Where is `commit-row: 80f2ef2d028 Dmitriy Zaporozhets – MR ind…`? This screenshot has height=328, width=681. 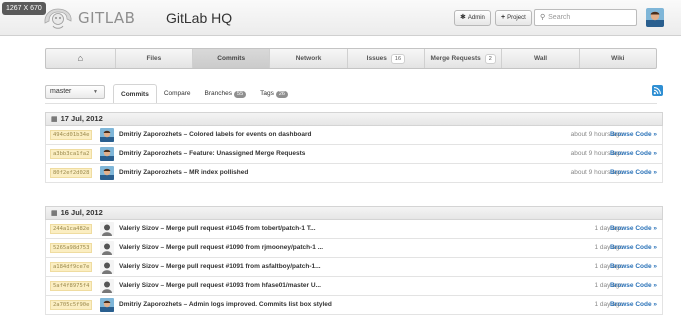 commit-row: 80f2ef2d028 Dmitriy Zaporozhets – MR ind… is located at coordinates (354, 173).